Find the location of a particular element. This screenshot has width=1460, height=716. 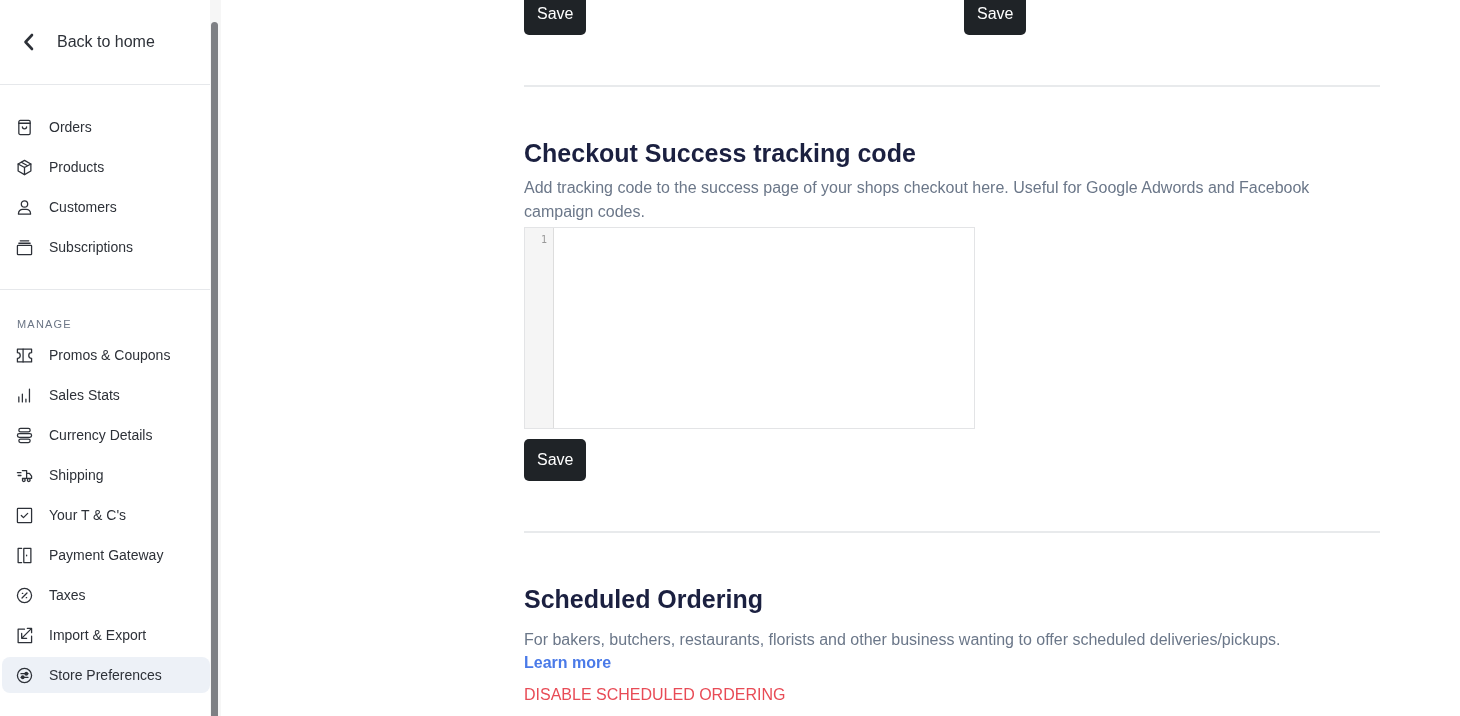

stacked-bars-icon is located at coordinates (24, 435).